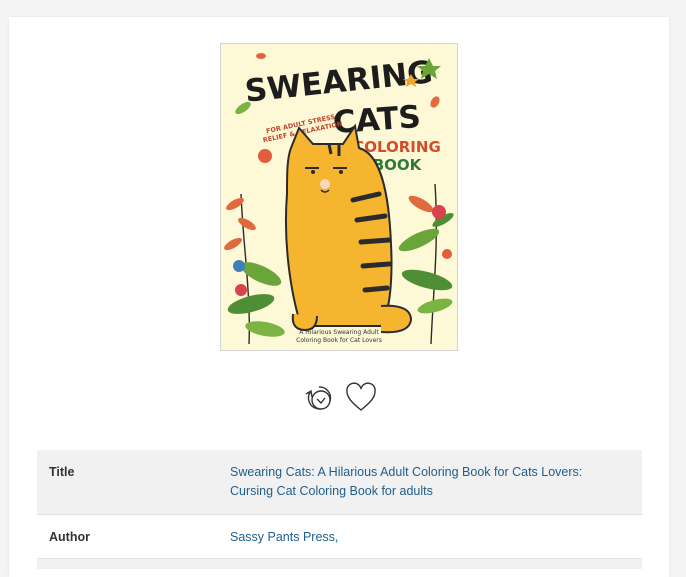  I want to click on details-row-next, so click(339, 564).